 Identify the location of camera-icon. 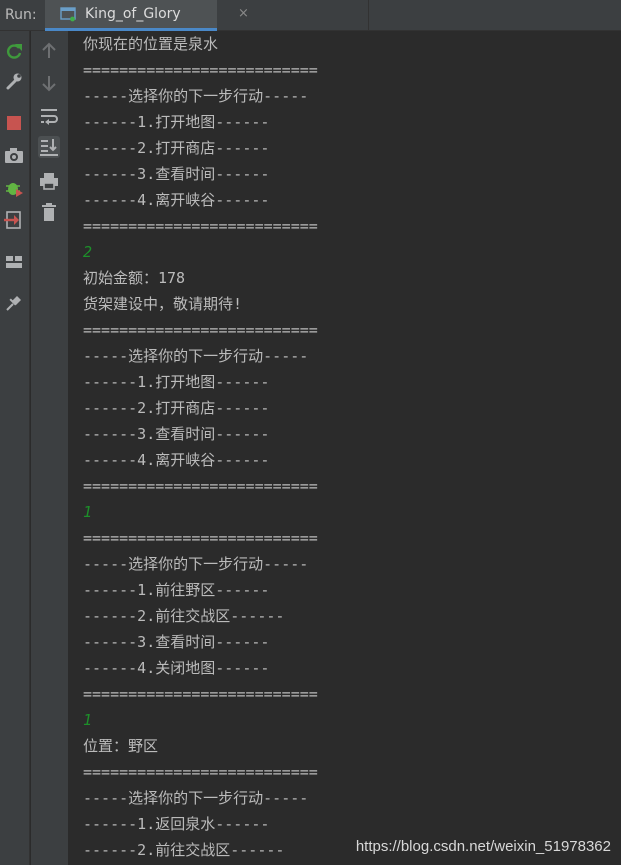
(14, 156).